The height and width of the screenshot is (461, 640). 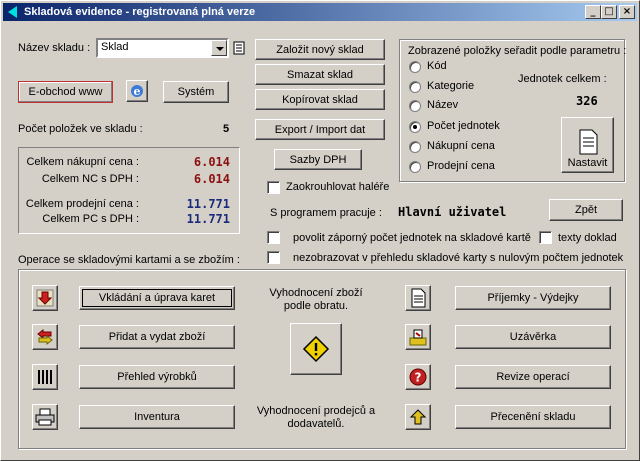 What do you see at coordinates (320, 49) in the screenshot?
I see `new-store-button: Založit nový sklad` at bounding box center [320, 49].